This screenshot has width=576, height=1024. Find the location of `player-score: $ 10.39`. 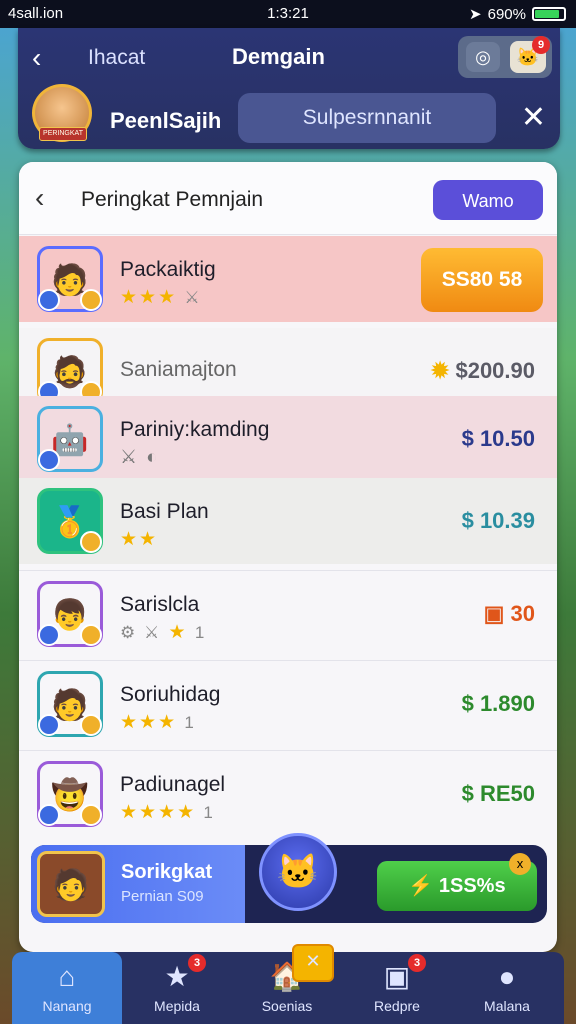

player-score: $ 10.39 is located at coordinates (498, 520).